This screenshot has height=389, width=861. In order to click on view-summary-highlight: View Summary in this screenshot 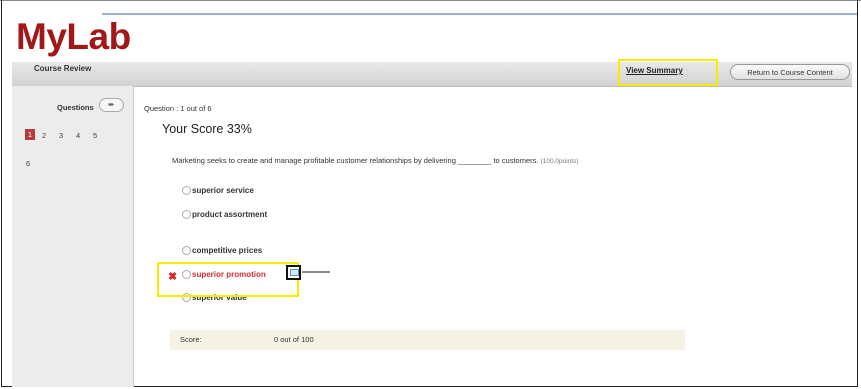, I will do `click(668, 72)`.